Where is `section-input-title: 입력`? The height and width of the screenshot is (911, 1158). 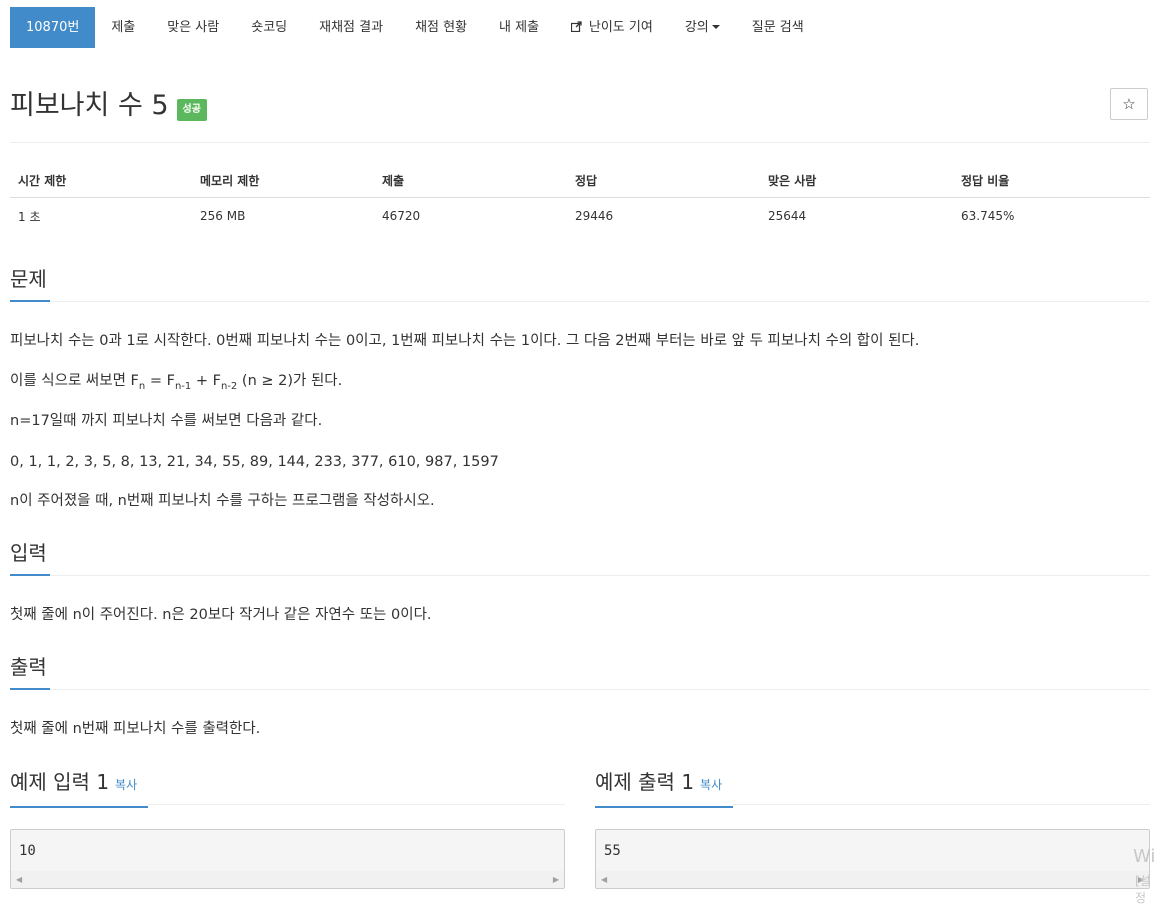
section-input-title: 입력 is located at coordinates (28, 553).